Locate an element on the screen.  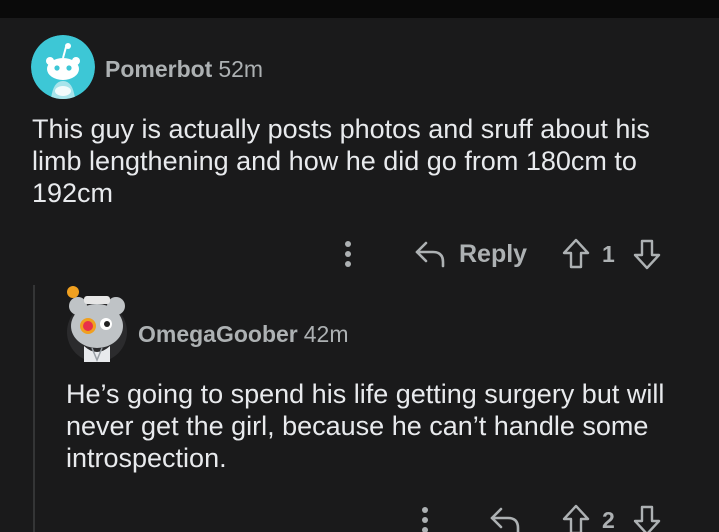
vote-count: 1 is located at coordinates (608, 254).